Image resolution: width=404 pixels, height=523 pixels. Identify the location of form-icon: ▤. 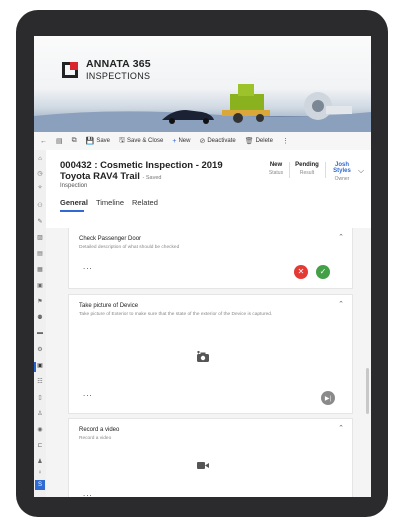
(59, 141).